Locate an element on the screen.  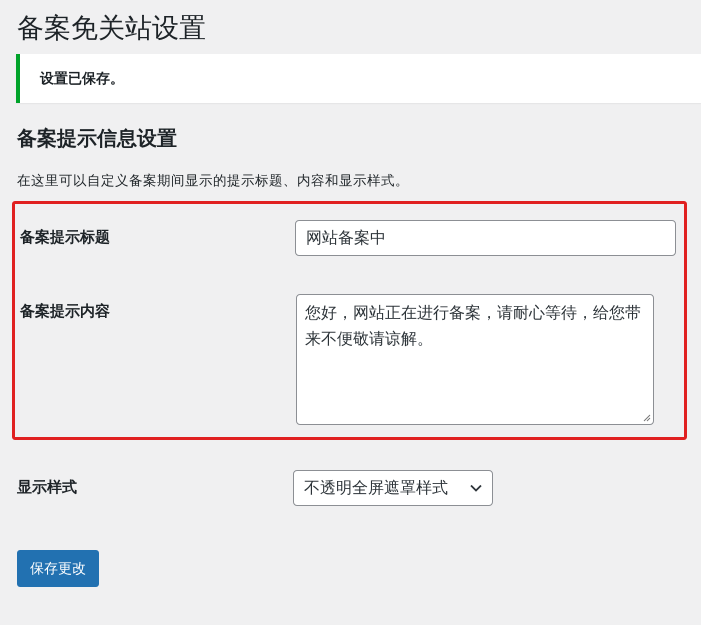
resize-grip-icon is located at coordinates (647, 418).